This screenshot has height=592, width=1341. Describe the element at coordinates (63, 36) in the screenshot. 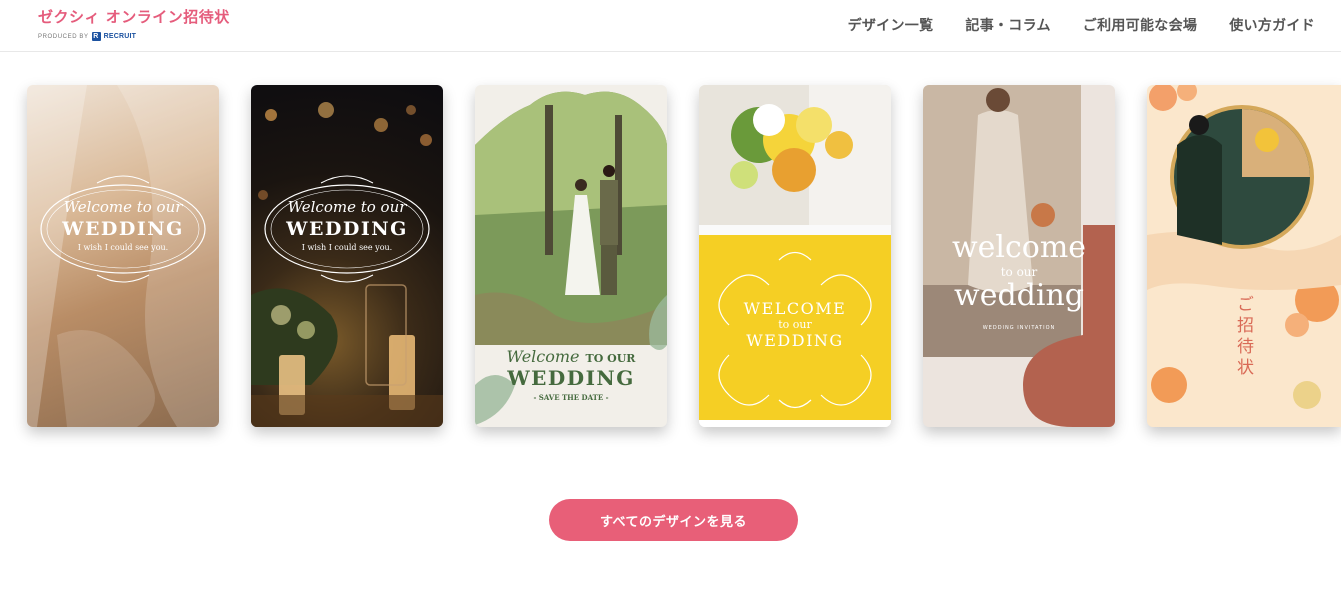

I see `produced-by-label: PRODUCED BY` at that location.